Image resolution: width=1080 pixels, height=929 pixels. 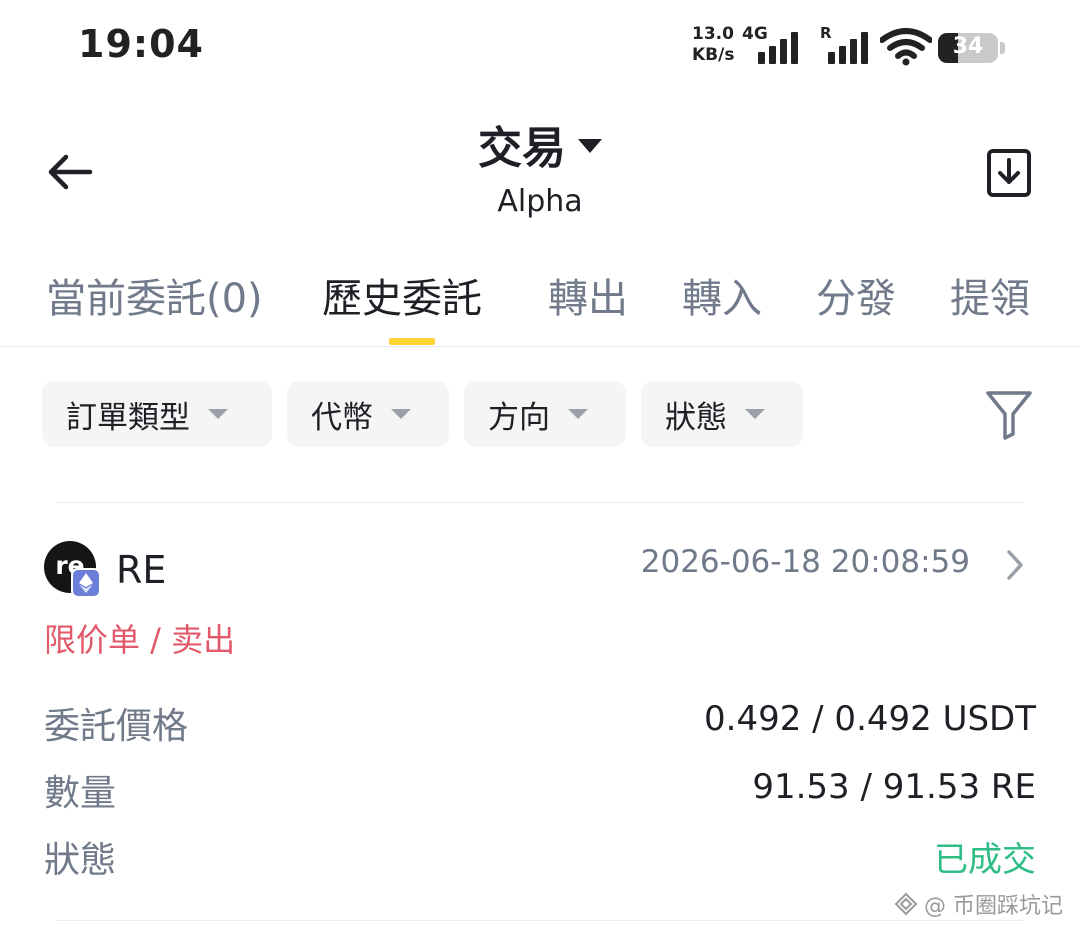 I want to click on quantity-label: 數量, so click(x=80, y=793).